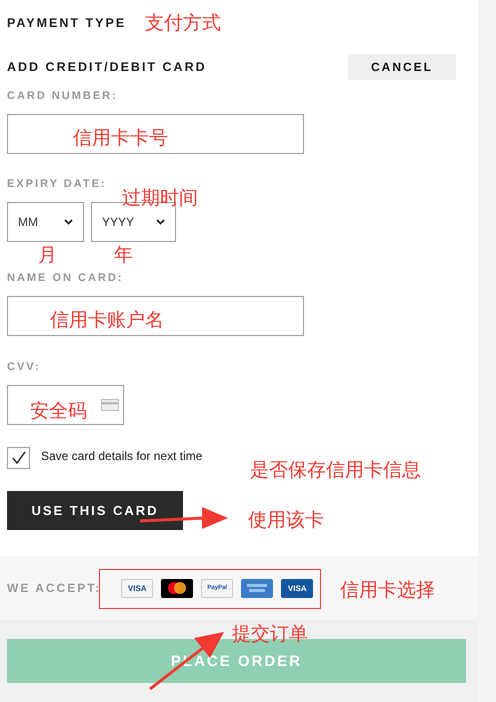 This screenshot has width=496, height=702. Describe the element at coordinates (121, 456) in the screenshot. I see `checkbox-label: Save card details for next time` at that location.